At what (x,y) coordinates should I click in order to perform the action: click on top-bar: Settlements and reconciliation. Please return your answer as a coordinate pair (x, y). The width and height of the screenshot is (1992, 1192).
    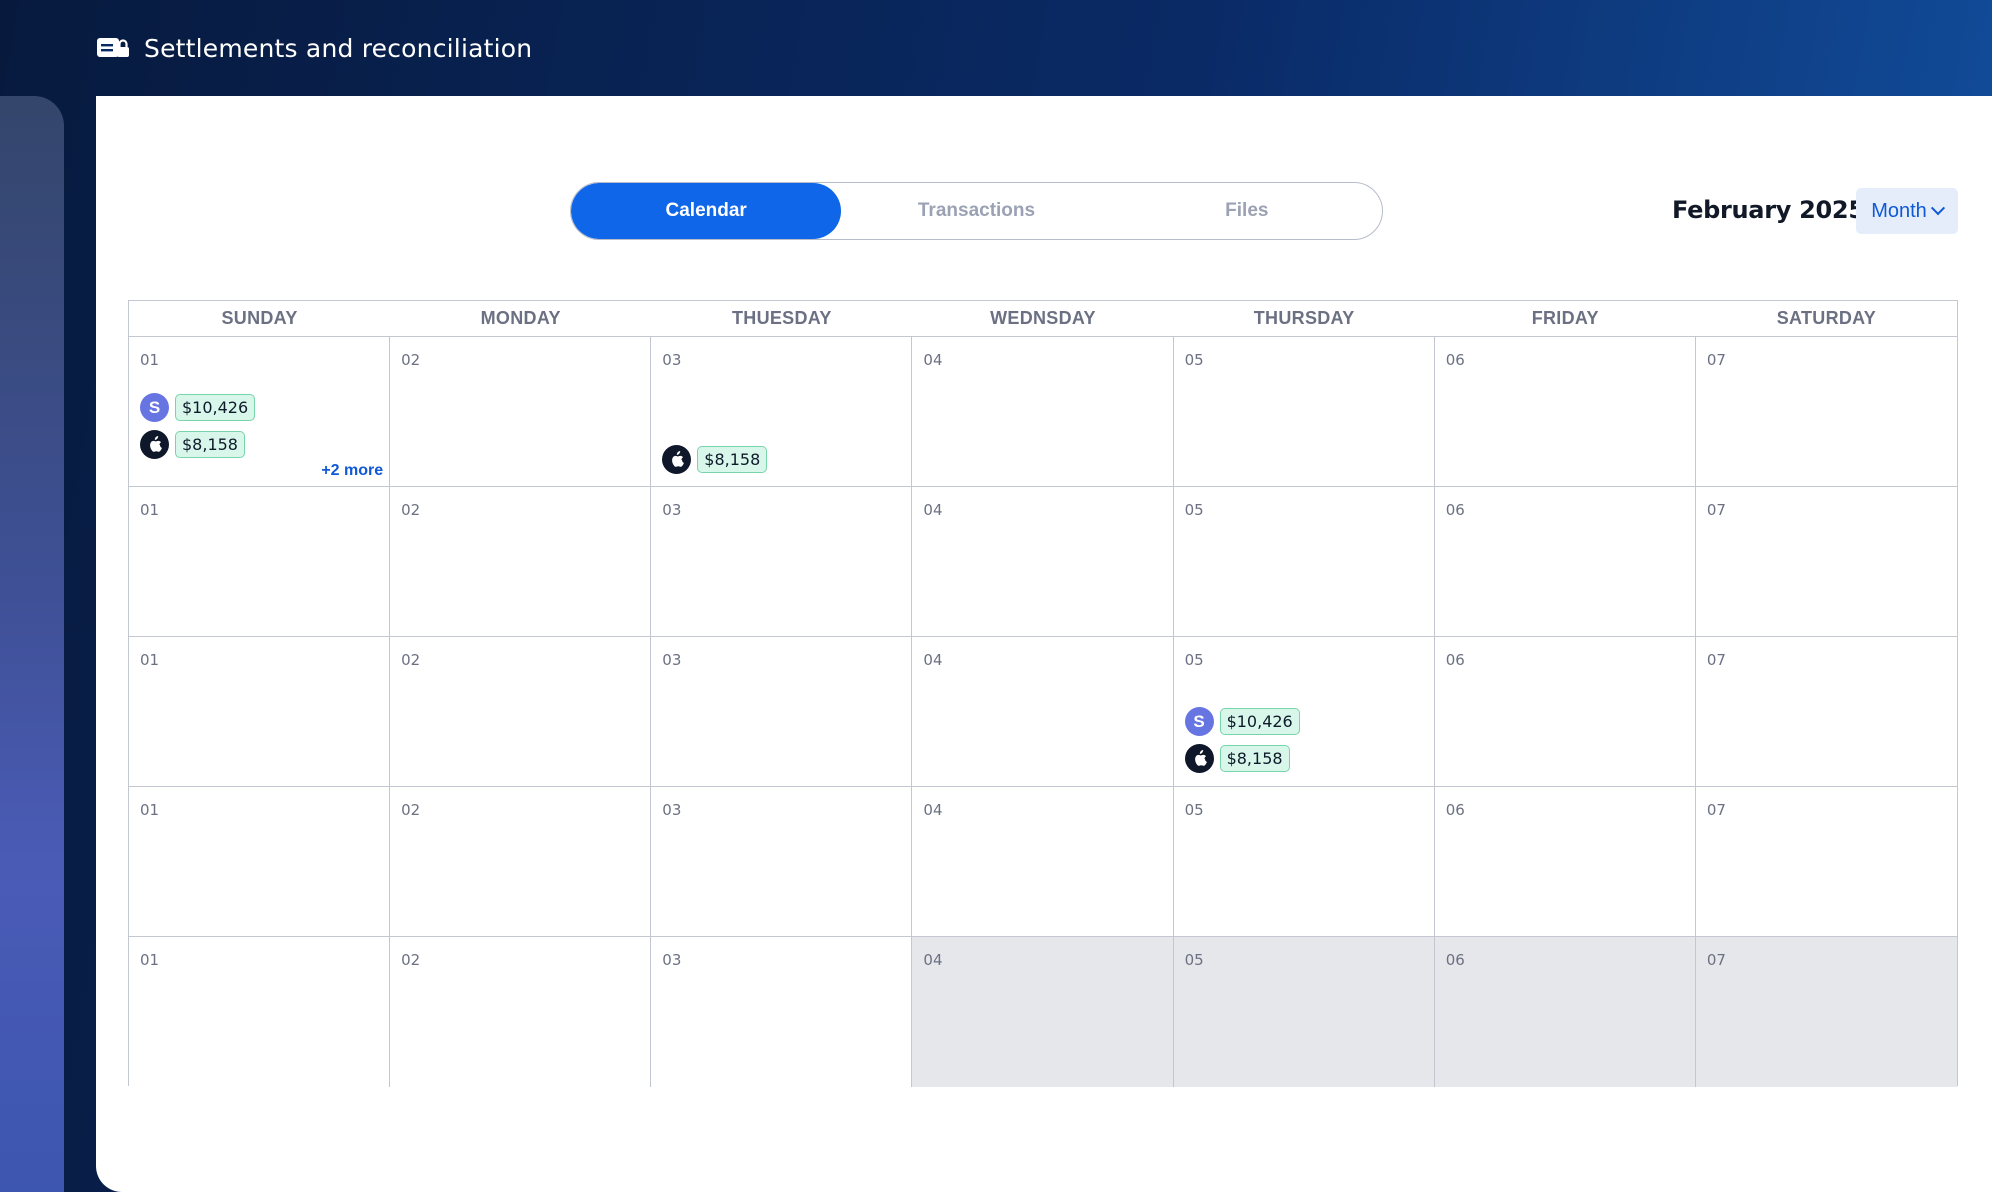
    Looking at the image, I should click on (996, 48).